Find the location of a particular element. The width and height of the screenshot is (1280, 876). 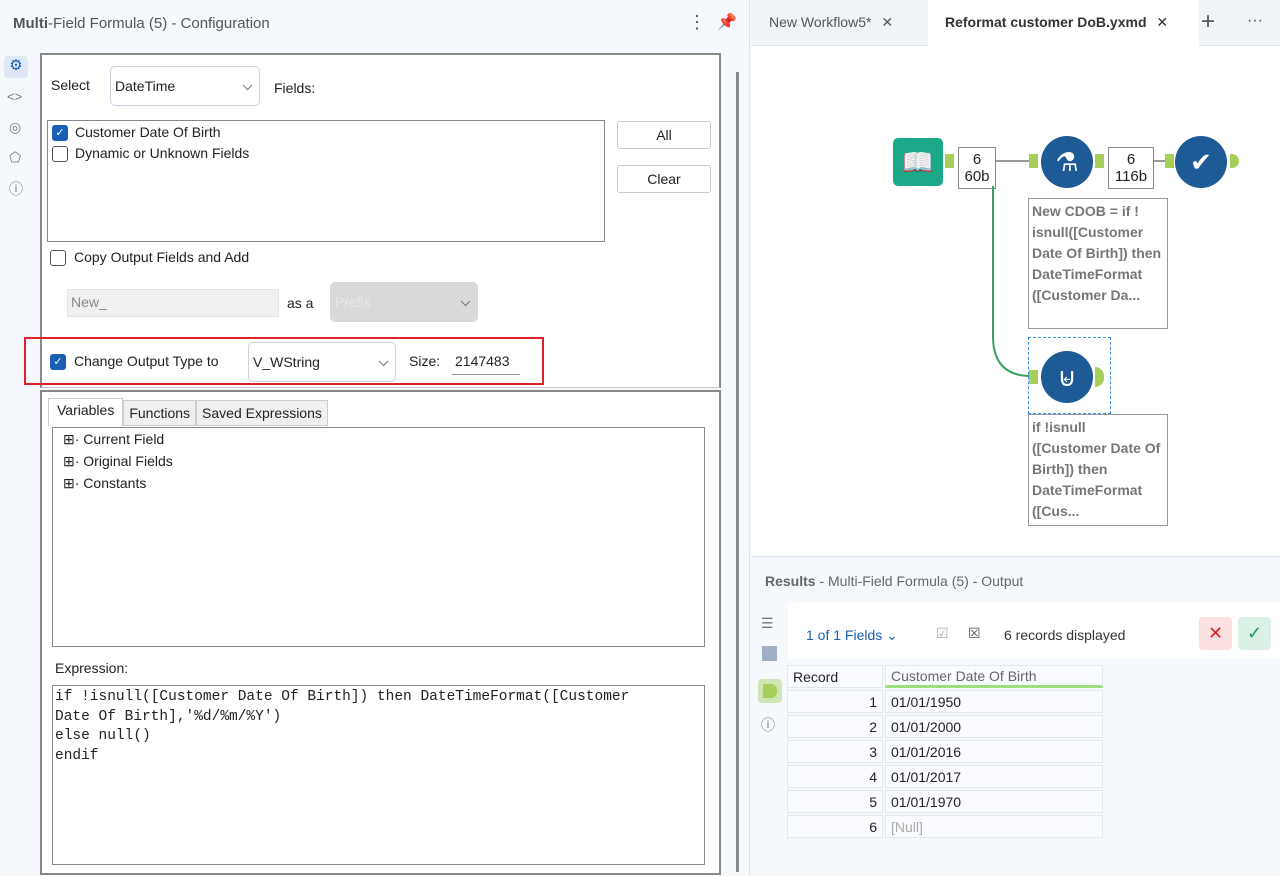

cell-record: 5 is located at coordinates (835, 801).